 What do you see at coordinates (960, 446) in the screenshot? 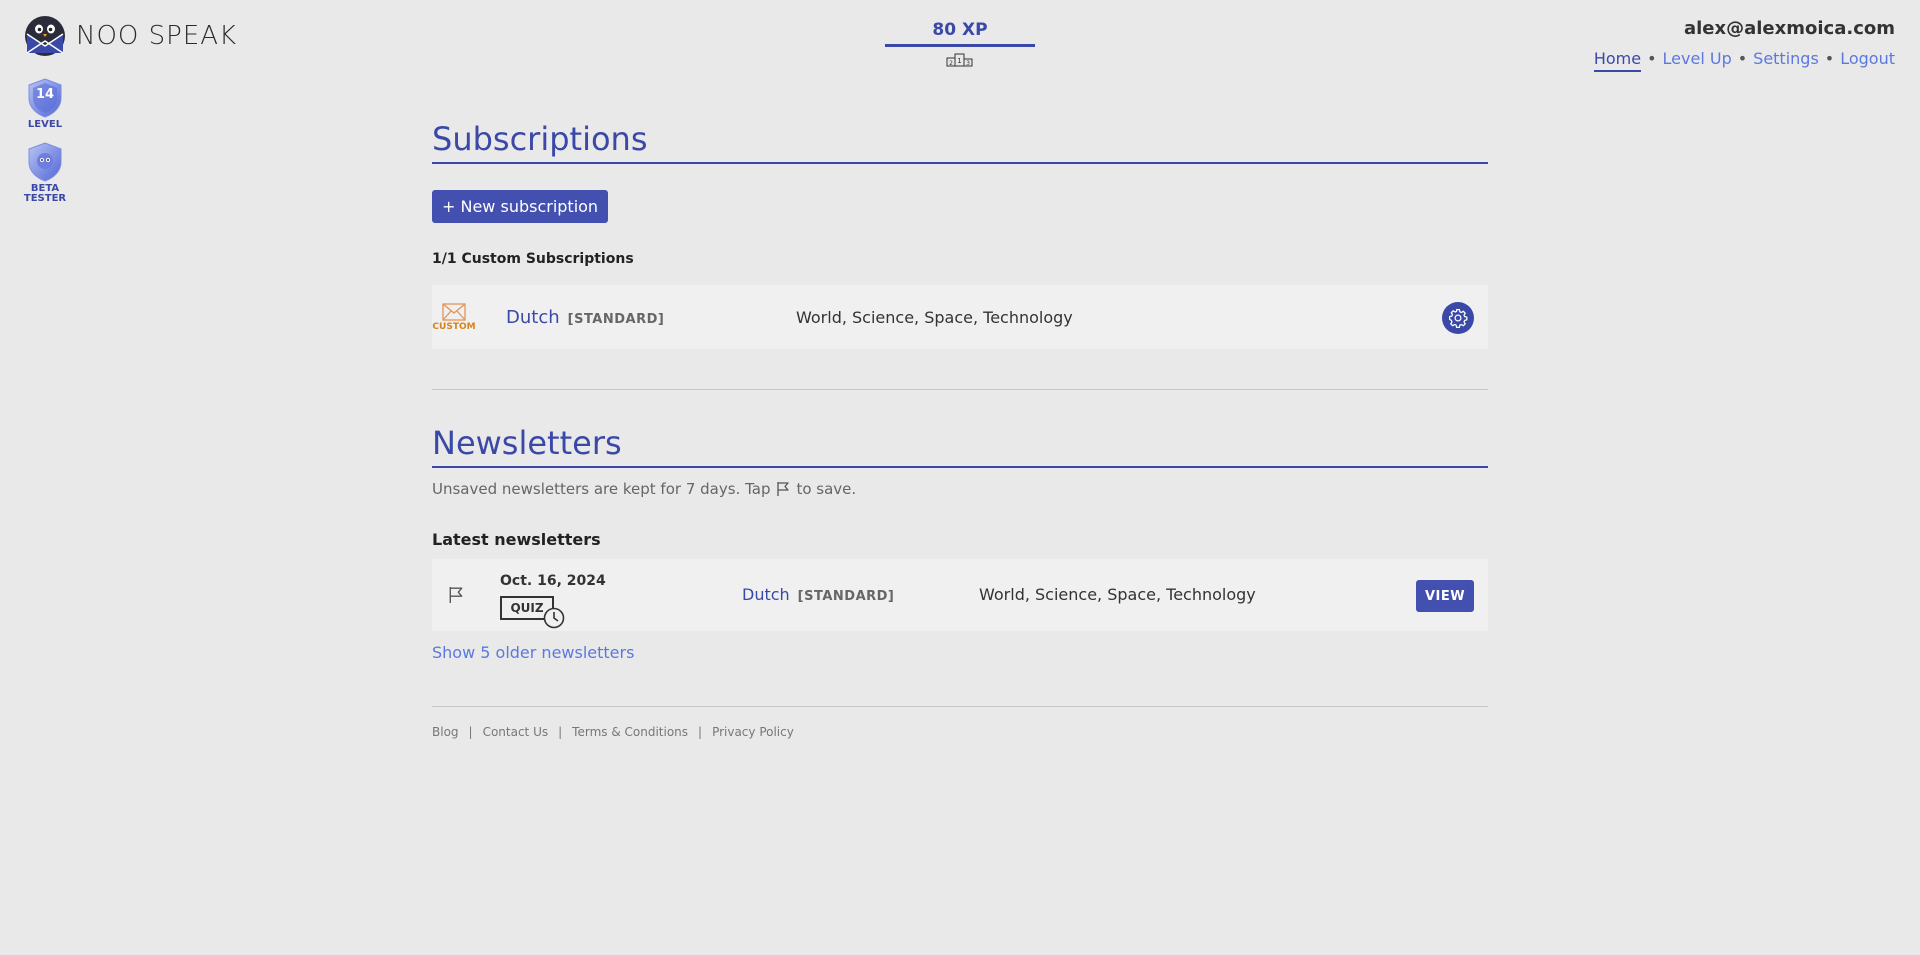
I see `newsletters-title: Newsletters` at bounding box center [960, 446].